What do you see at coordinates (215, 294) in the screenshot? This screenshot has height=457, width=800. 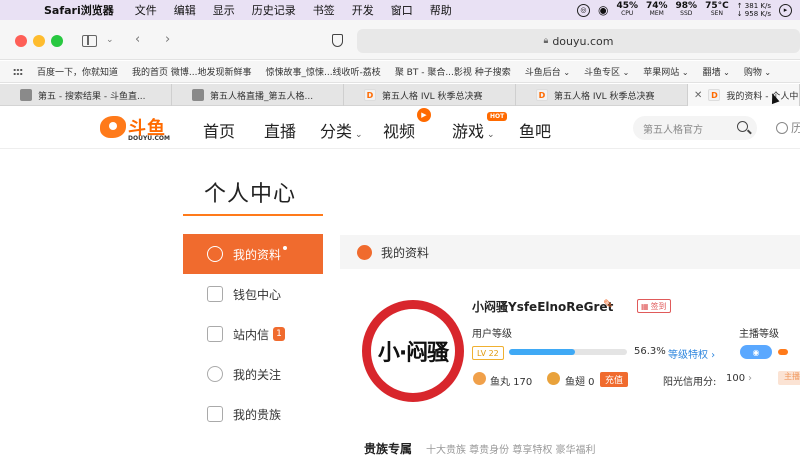 I see `wallet-icon` at bounding box center [215, 294].